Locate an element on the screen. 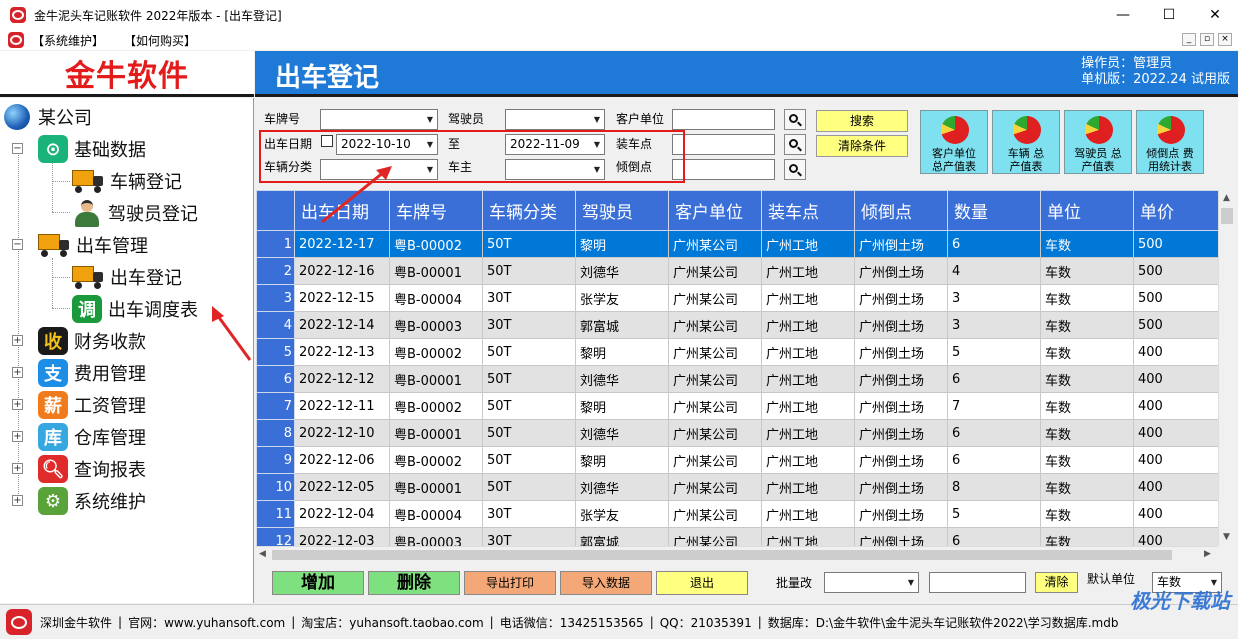 The width and height of the screenshot is (1238, 639). clear-conditions-button: 清除条件 is located at coordinates (862, 146).